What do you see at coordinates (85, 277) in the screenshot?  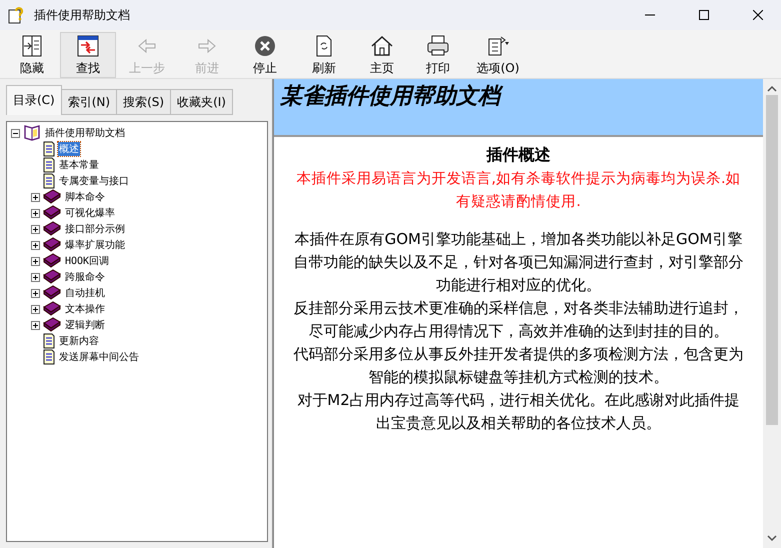 I see `tree-item: 跨服命令` at bounding box center [85, 277].